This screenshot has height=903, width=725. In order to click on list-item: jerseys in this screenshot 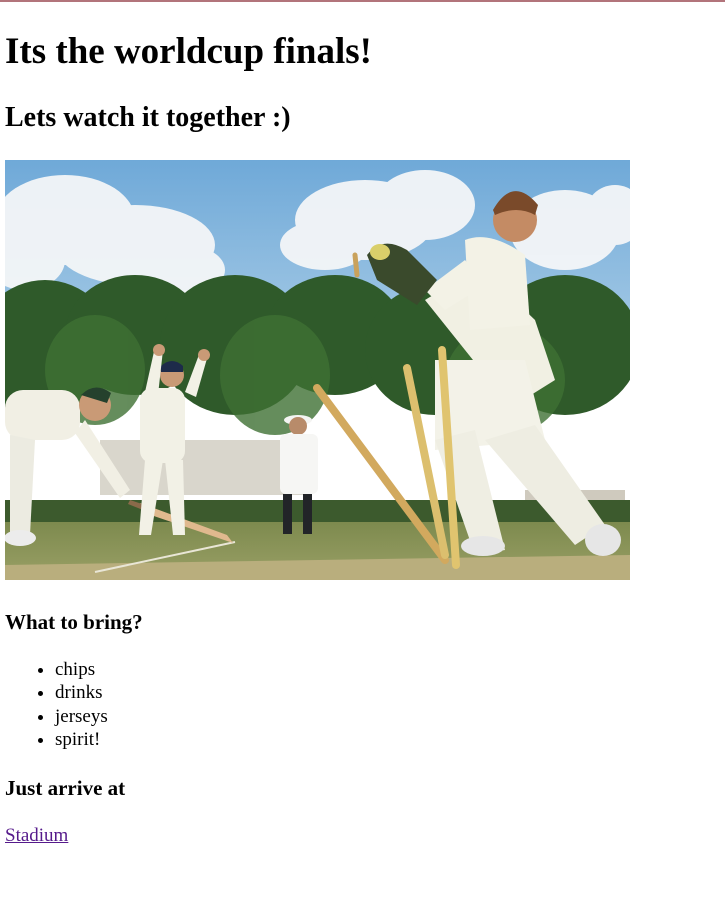, I will do `click(81, 716)`.